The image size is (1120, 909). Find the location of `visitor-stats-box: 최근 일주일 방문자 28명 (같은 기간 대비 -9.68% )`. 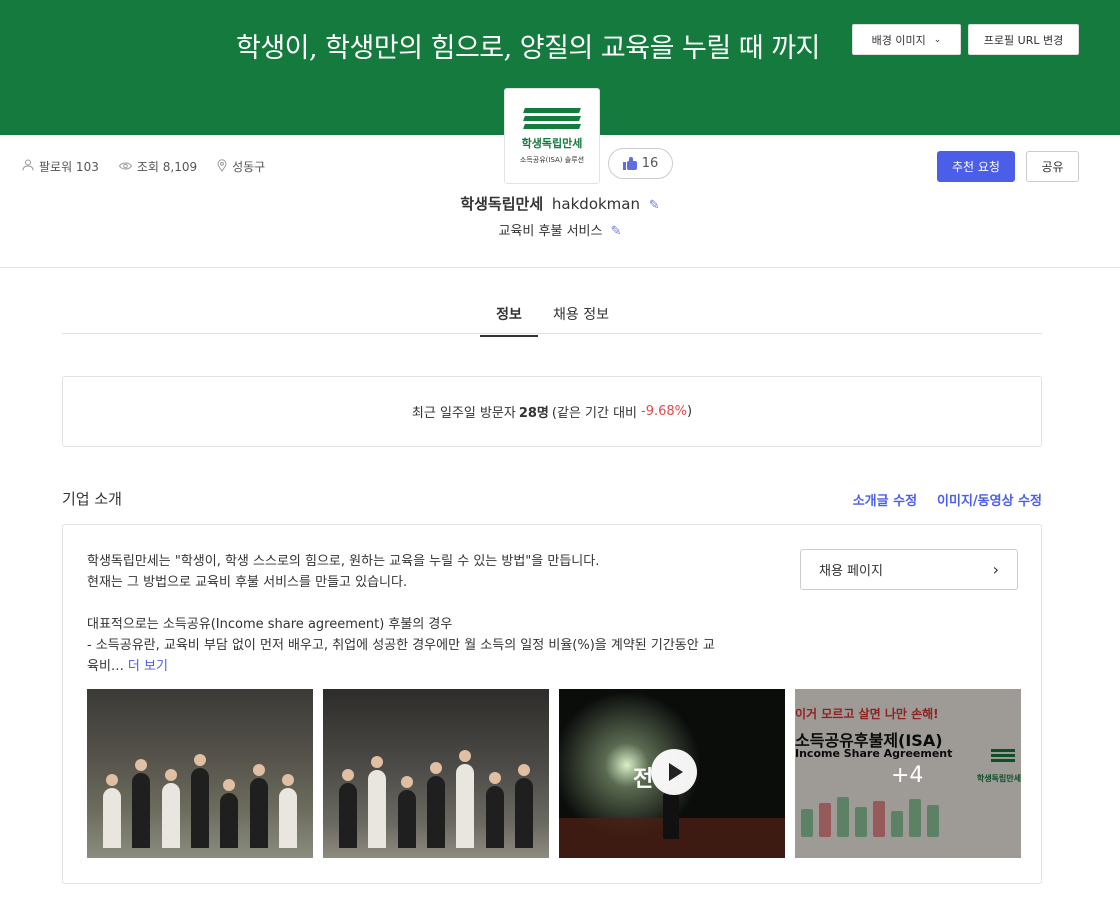

visitor-stats-box: 최근 일주일 방문자 28명 (같은 기간 대비 -9.68% ) is located at coordinates (552, 411).